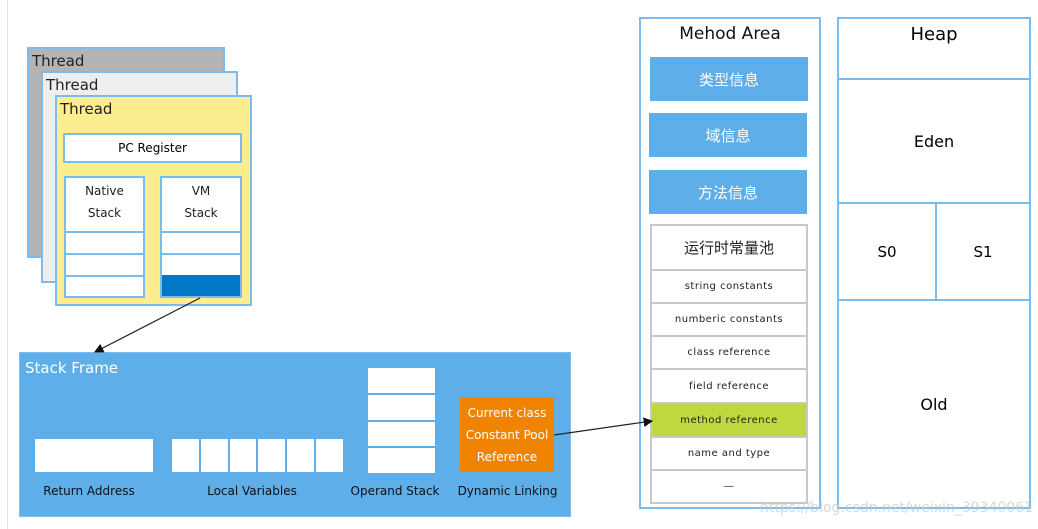  Describe the element at coordinates (603, 426) in the screenshot. I see `arrow-link-to-method-reference` at that location.